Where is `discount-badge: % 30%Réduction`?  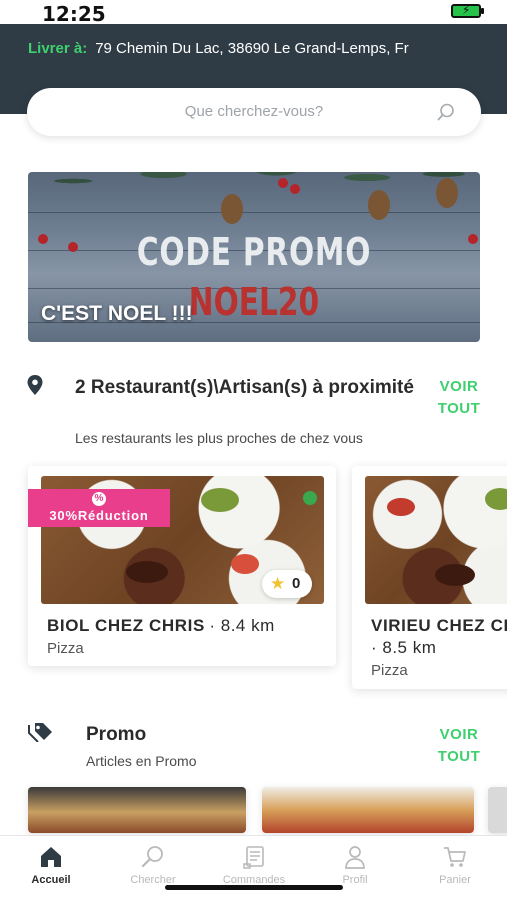 discount-badge: % 30%Réduction is located at coordinates (99, 508).